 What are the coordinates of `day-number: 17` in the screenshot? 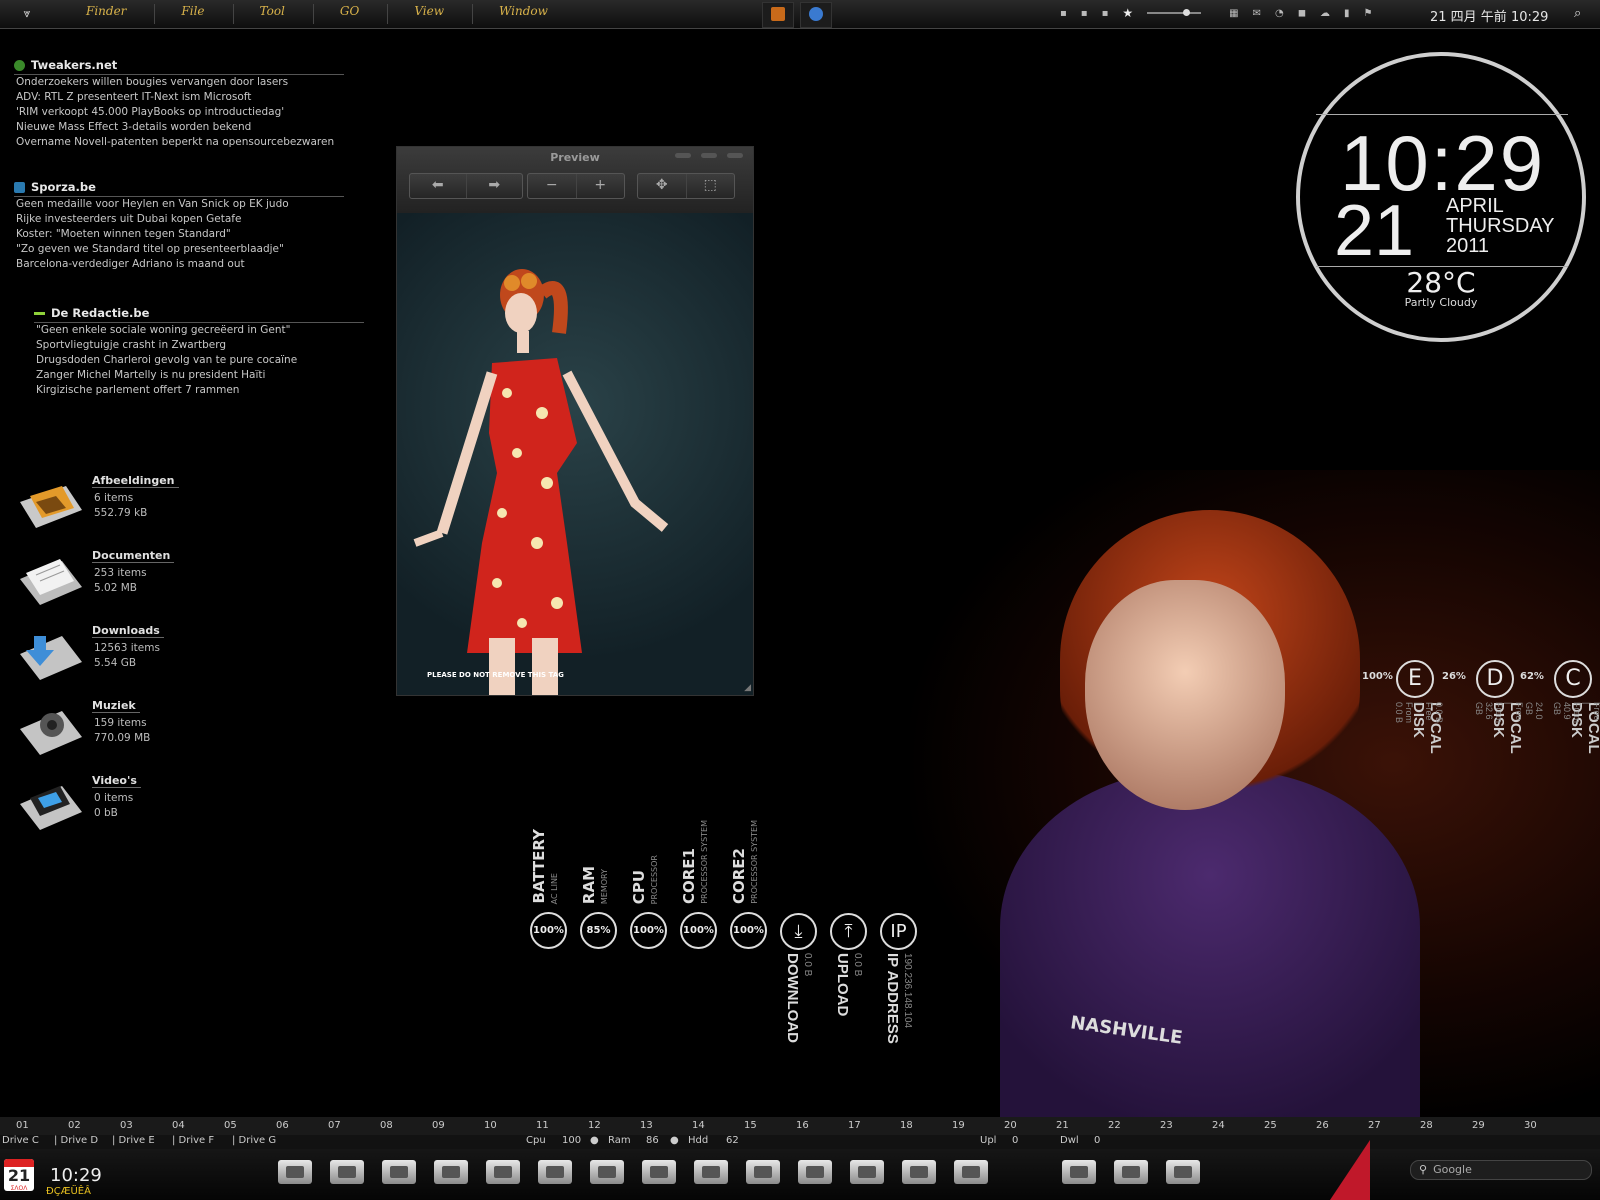 It's located at (854, 1125).